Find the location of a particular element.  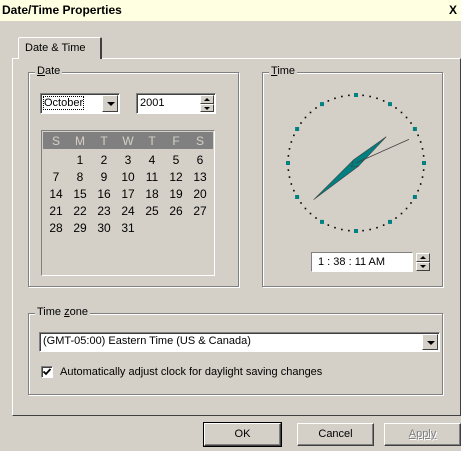

weekday-header: S is located at coordinates (55, 141).